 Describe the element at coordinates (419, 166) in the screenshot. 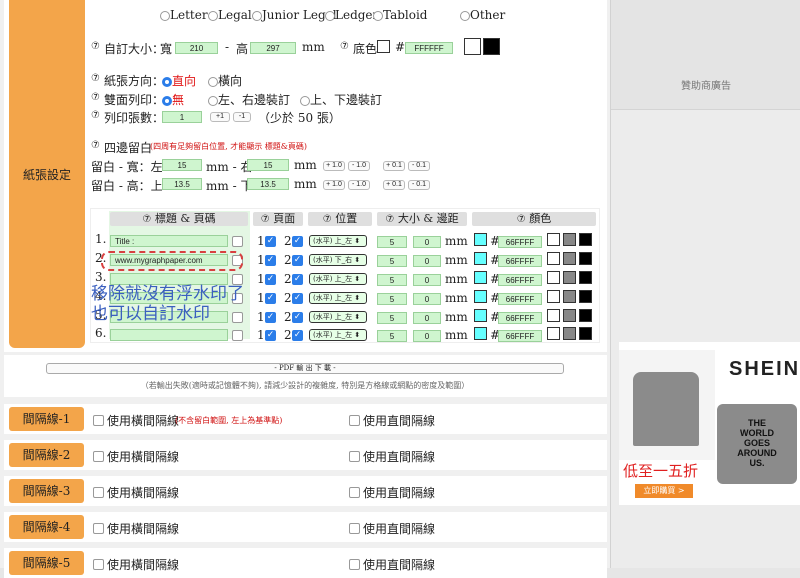

I see `lr-minus-0.1-button: - 0.1` at that location.